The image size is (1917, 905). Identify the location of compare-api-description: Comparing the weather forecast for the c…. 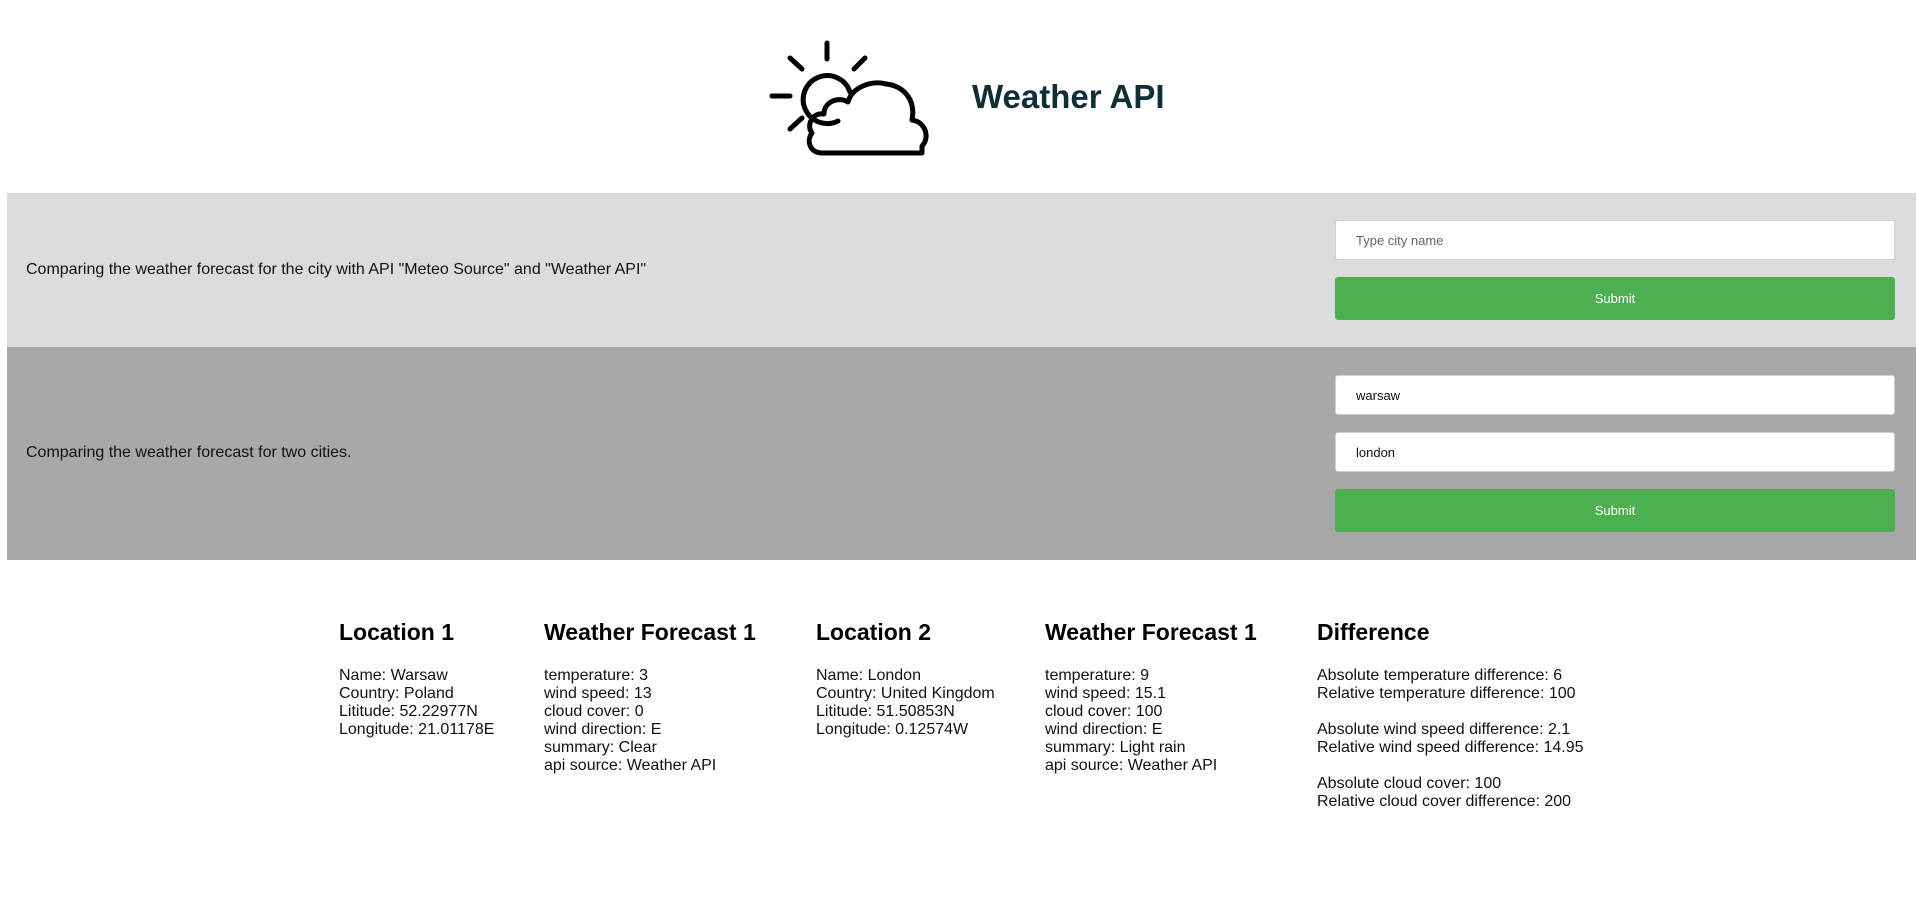
(336, 269).